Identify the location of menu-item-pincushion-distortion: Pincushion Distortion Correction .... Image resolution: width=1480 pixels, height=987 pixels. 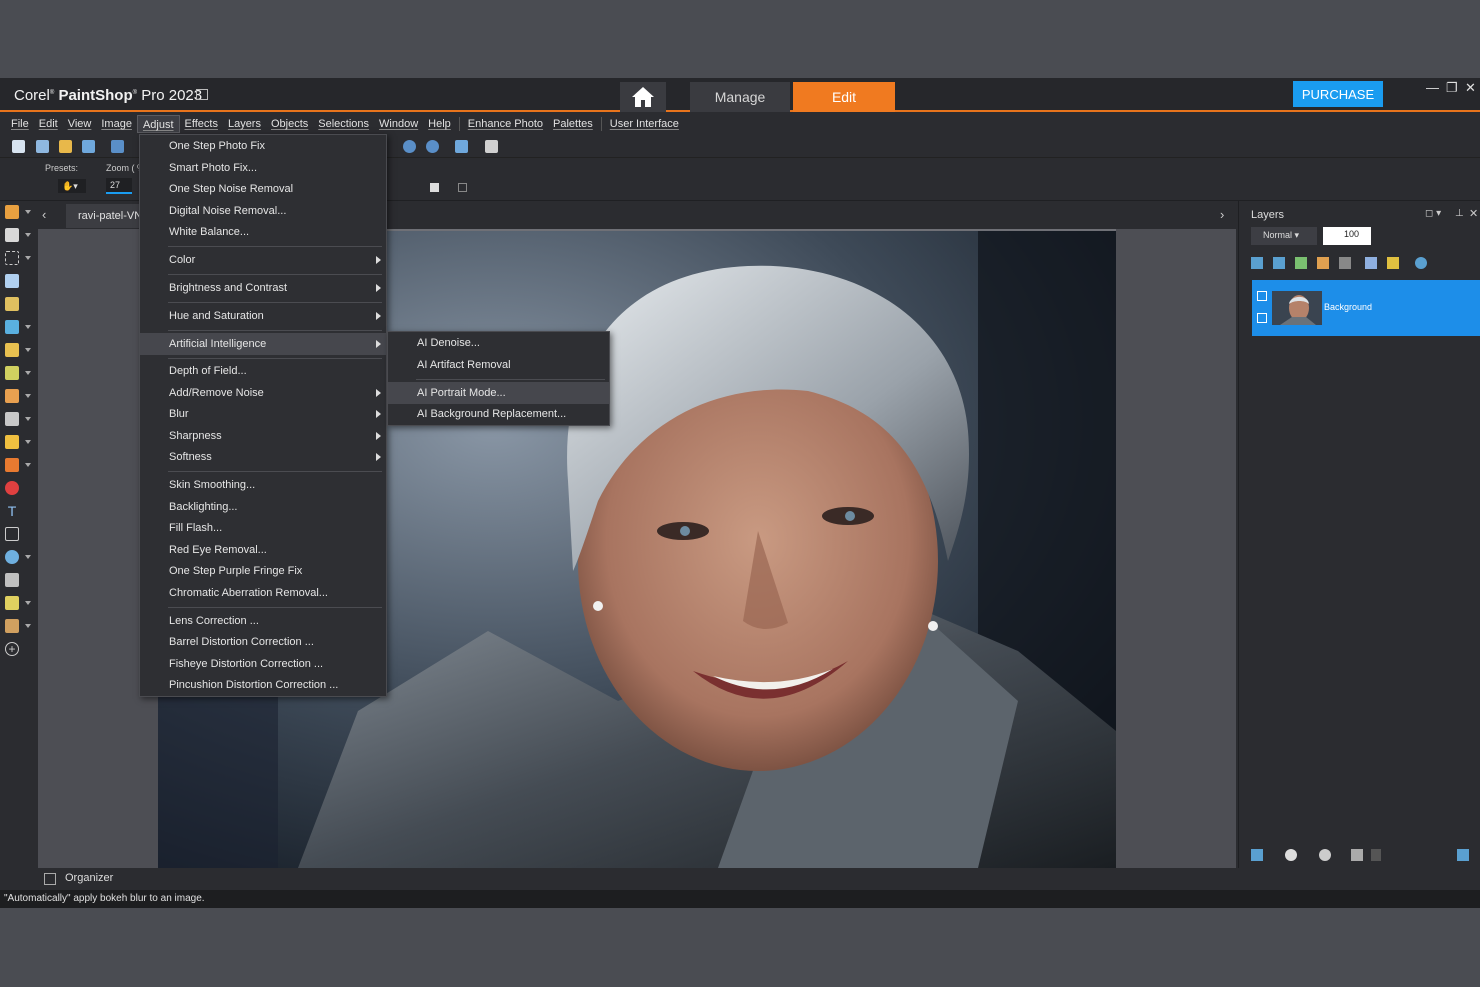
(263, 685).